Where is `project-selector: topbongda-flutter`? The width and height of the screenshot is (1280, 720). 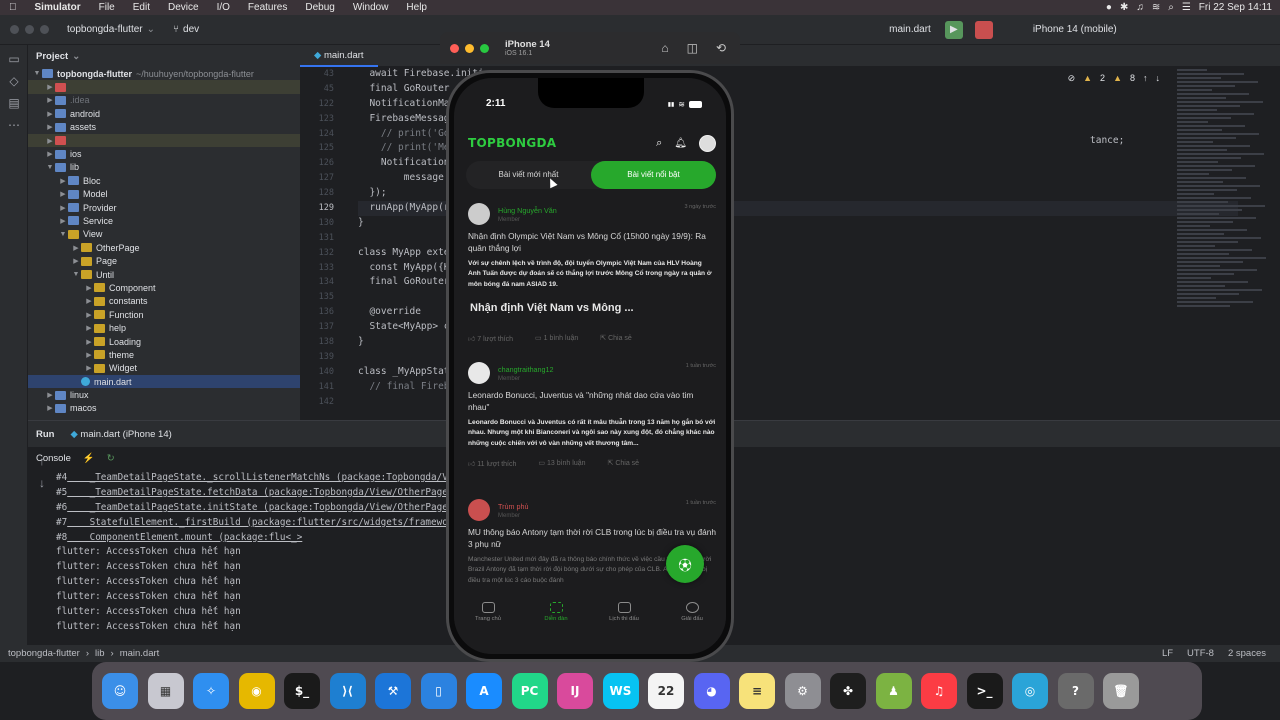 project-selector: topbongda-flutter is located at coordinates (105, 29).